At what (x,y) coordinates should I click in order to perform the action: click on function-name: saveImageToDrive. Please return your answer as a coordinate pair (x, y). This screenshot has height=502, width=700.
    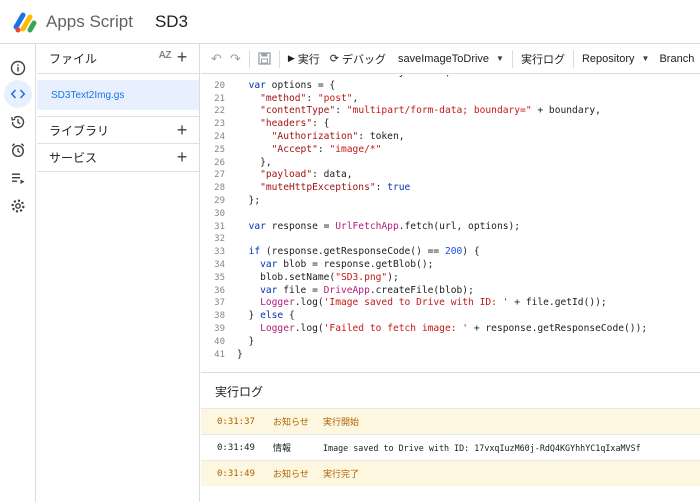
    Looking at the image, I should click on (443, 58).